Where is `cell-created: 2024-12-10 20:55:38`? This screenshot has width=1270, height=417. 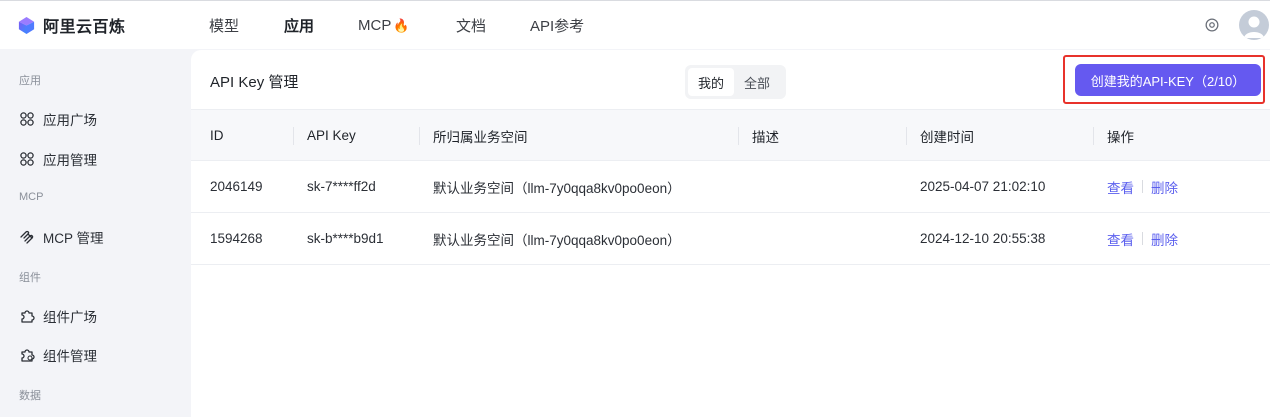 cell-created: 2024-12-10 20:55:38 is located at coordinates (983, 238).